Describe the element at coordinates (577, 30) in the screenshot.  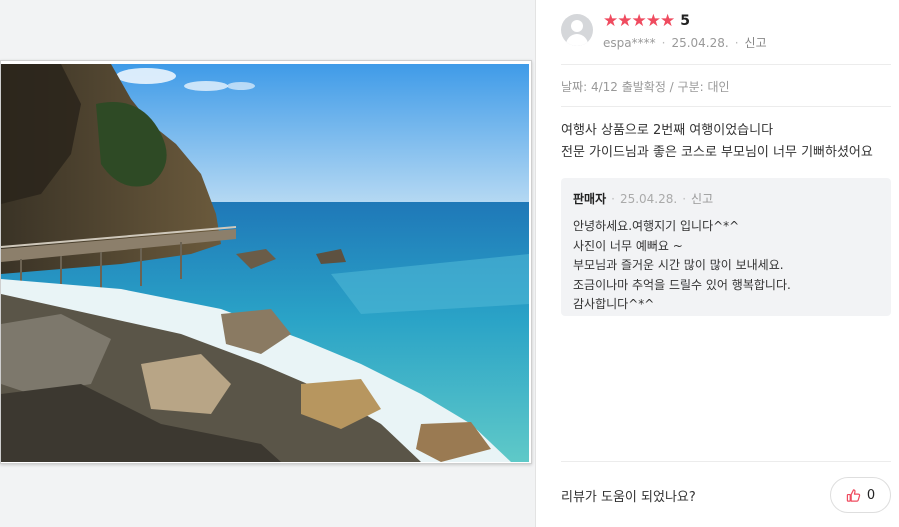
I see `user-avatar-icon` at that location.